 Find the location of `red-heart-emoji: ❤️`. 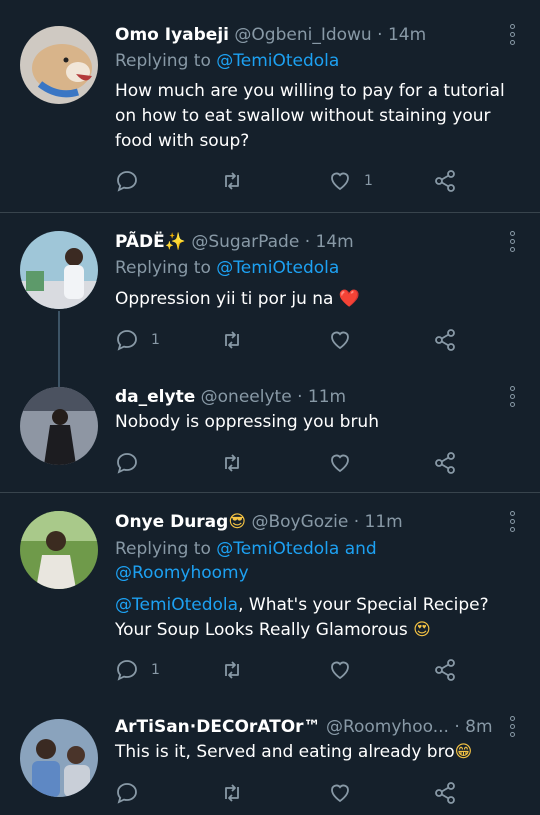

red-heart-emoji: ❤️ is located at coordinates (349, 299).